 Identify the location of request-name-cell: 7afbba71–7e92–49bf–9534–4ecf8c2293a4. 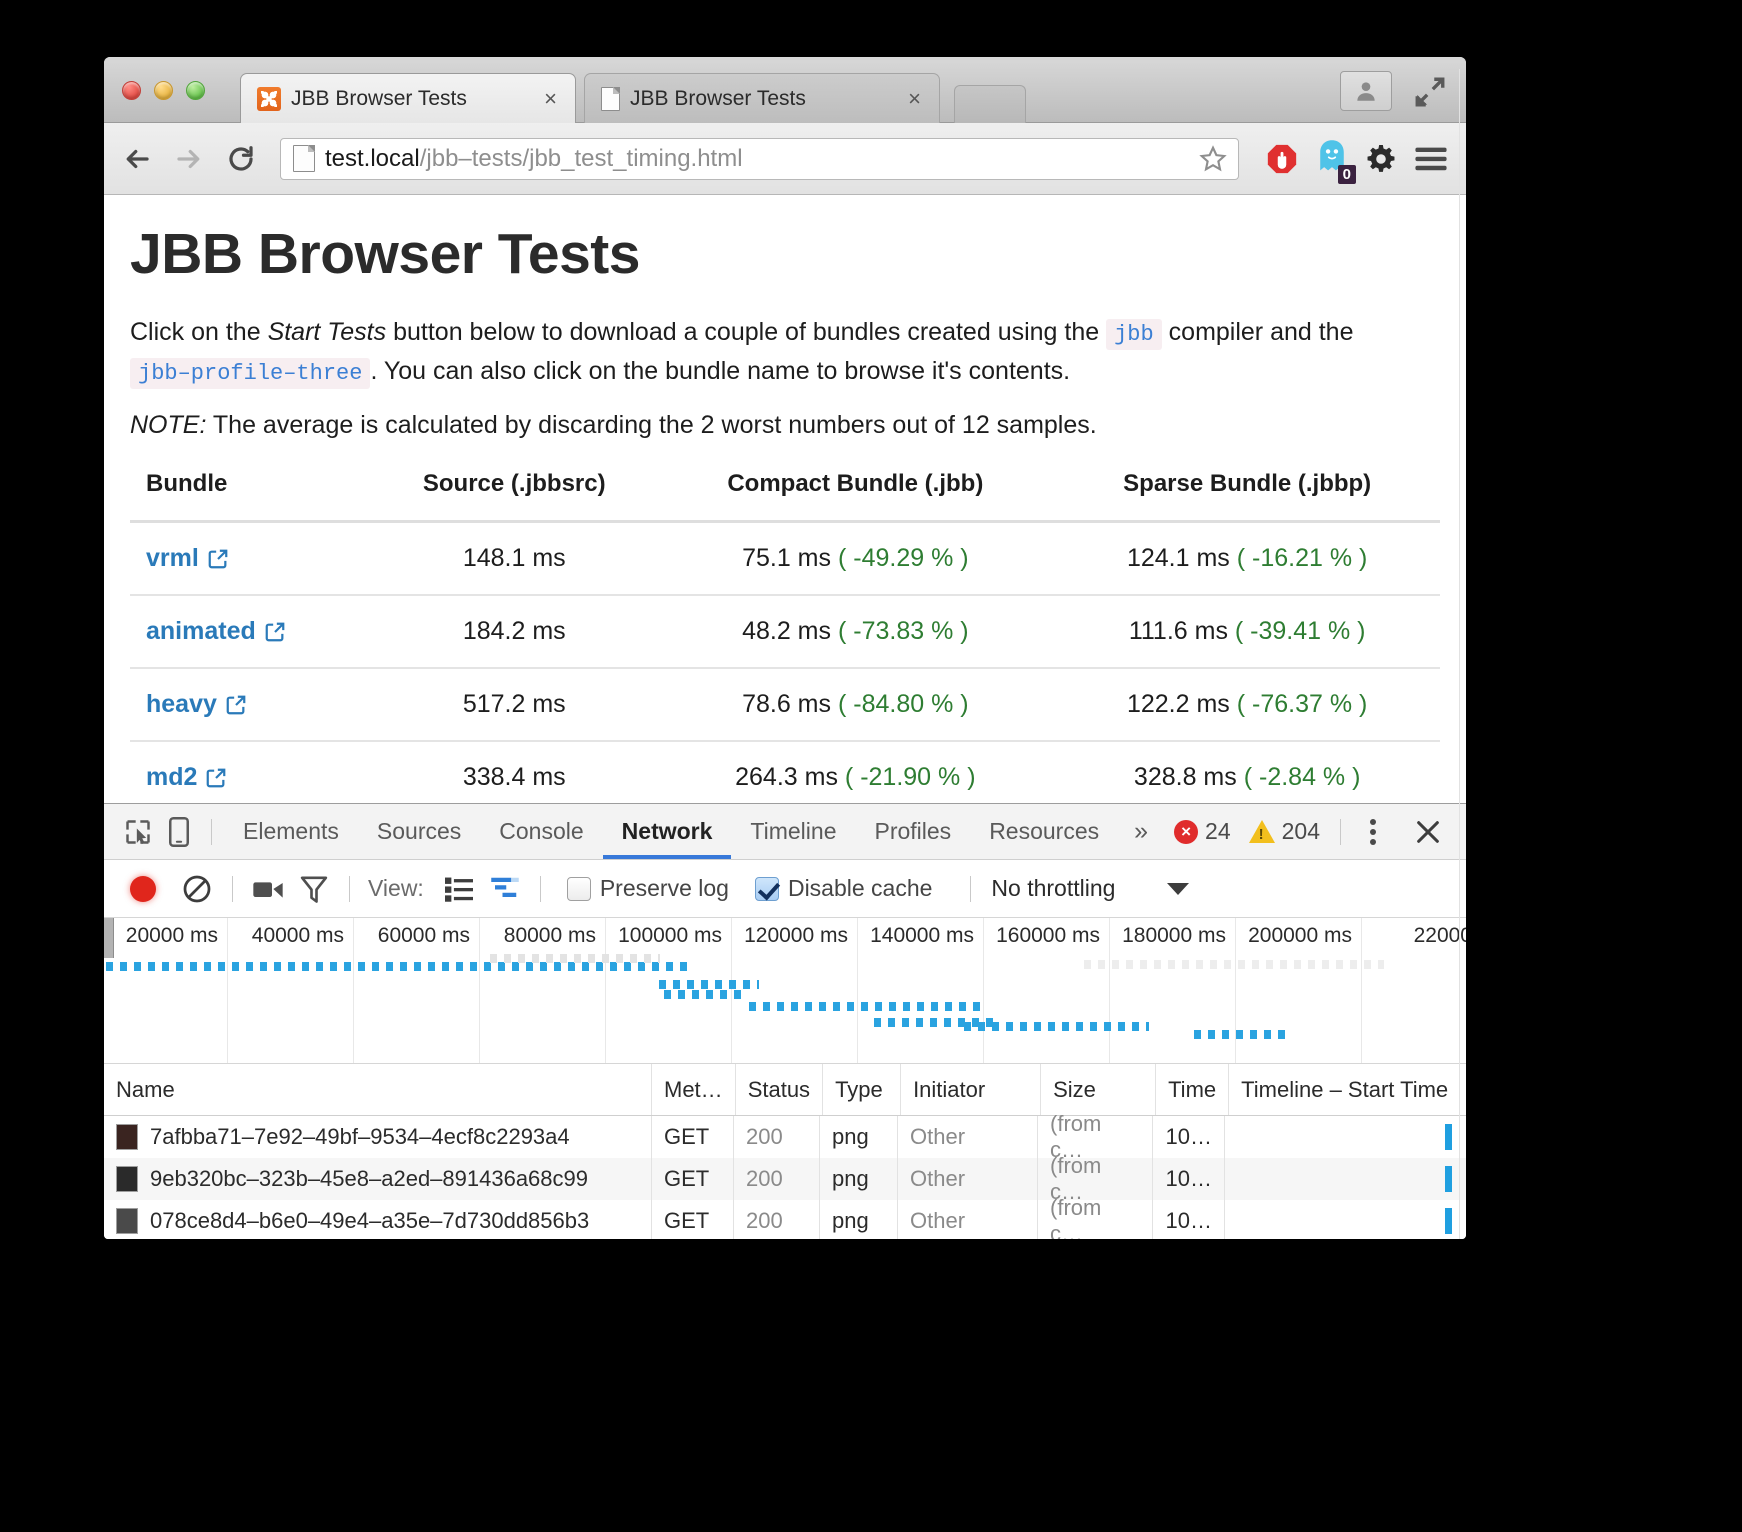
(378, 1137).